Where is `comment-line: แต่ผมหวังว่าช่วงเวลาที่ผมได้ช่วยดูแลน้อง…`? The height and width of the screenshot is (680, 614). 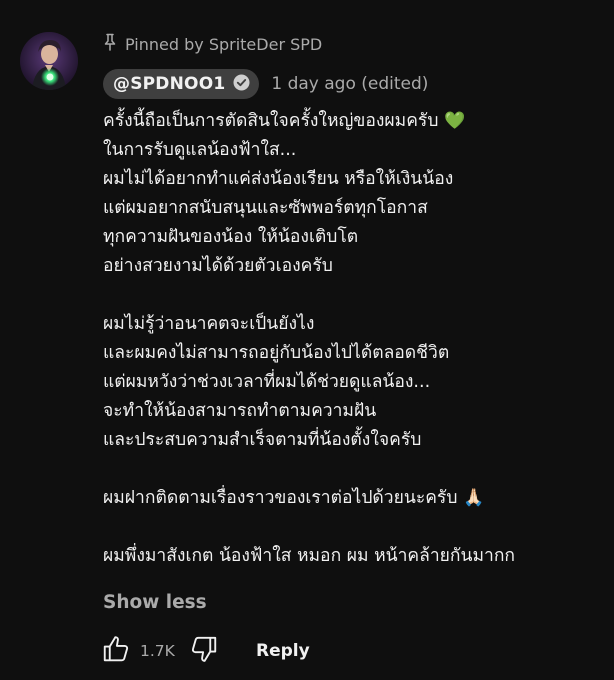 comment-line: แต่ผมหวังว่าช่วงเวลาที่ผมได้ช่วยดูแลน้อง… is located at coordinates (267, 382).